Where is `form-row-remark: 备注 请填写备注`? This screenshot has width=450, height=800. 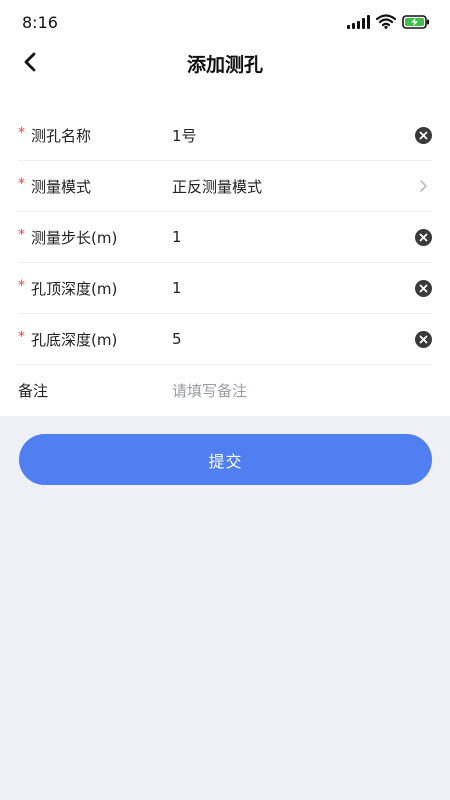 form-row-remark: 备注 请填写备注 is located at coordinates (225, 390).